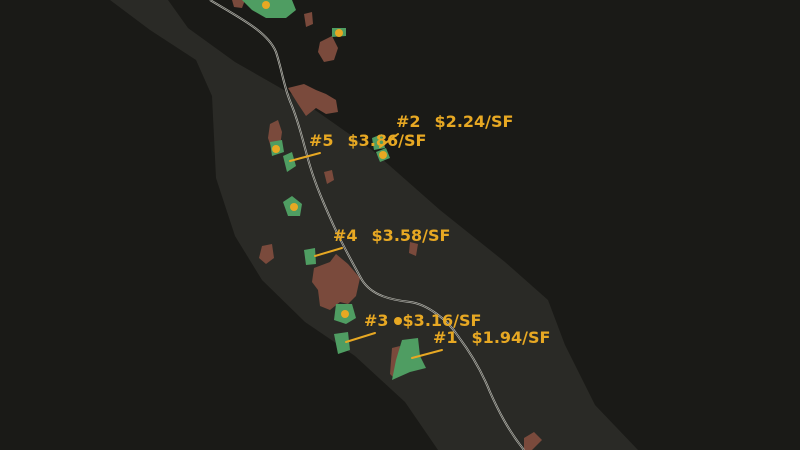  I want to click on parcel-green, so click(342, 343).